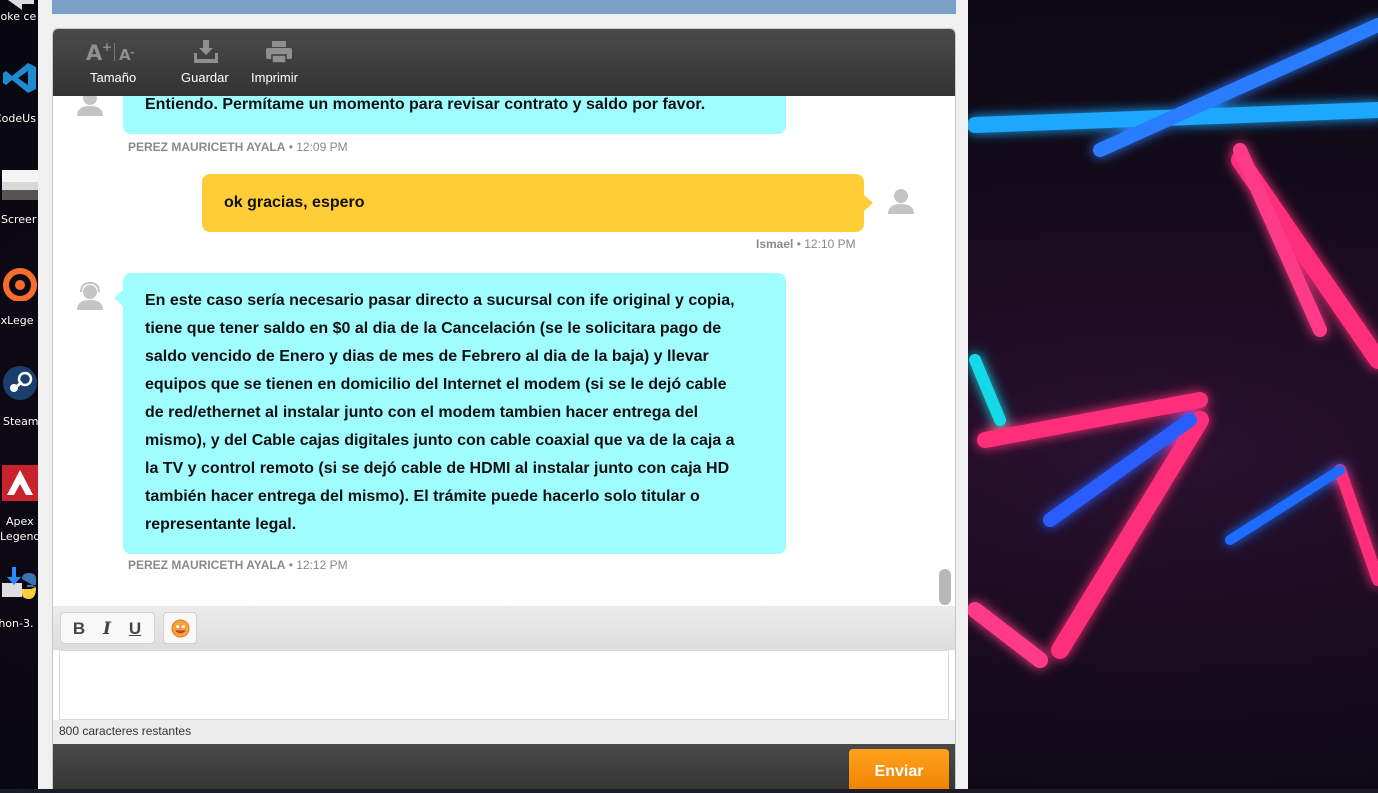 The image size is (1378, 793). I want to click on text-format-group: B I U, so click(107, 628).